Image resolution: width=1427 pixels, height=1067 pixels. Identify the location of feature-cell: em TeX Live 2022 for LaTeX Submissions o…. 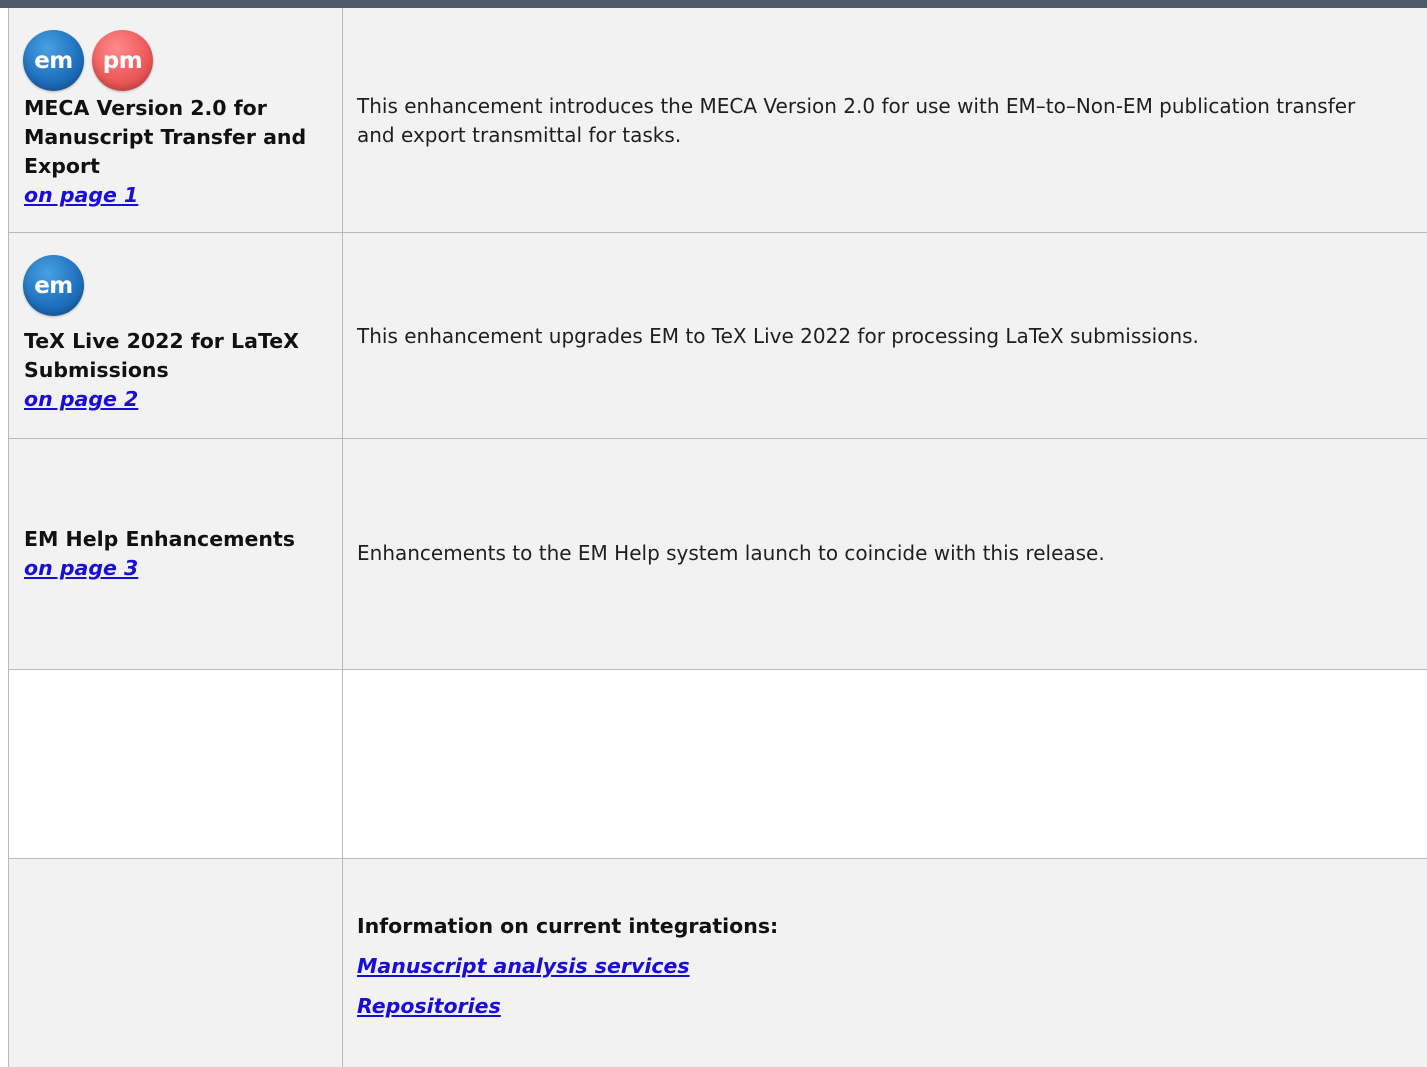
(176, 335).